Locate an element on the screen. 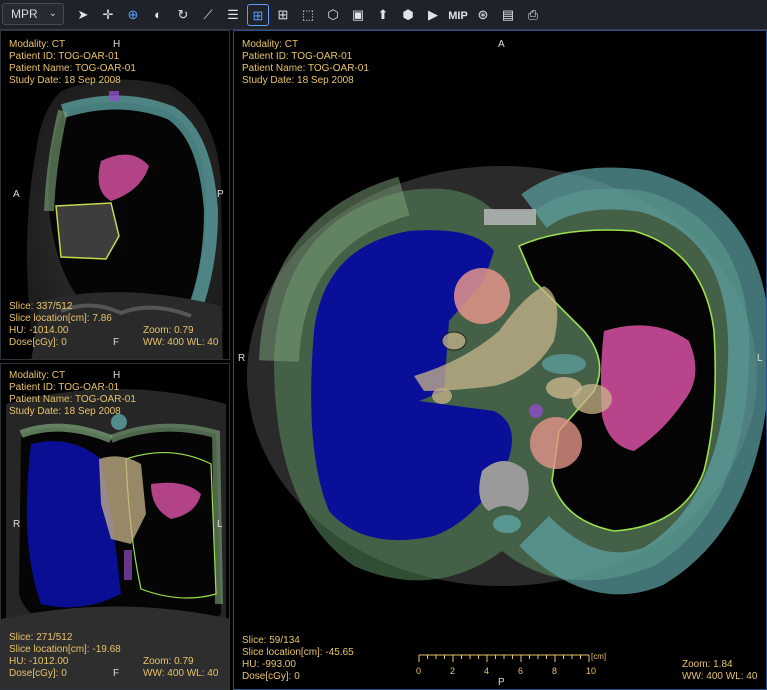 The image size is (767, 690). axial-patient-name: Patient Name: TOG-OAR-01 is located at coordinates (305, 68).